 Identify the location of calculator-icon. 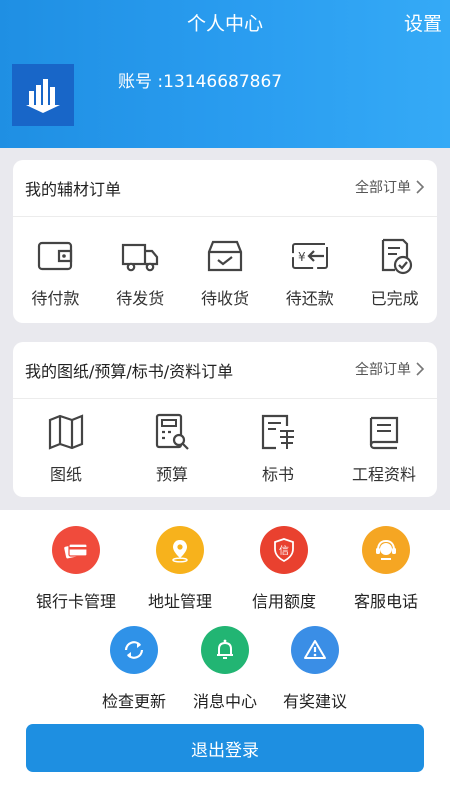
(172, 431).